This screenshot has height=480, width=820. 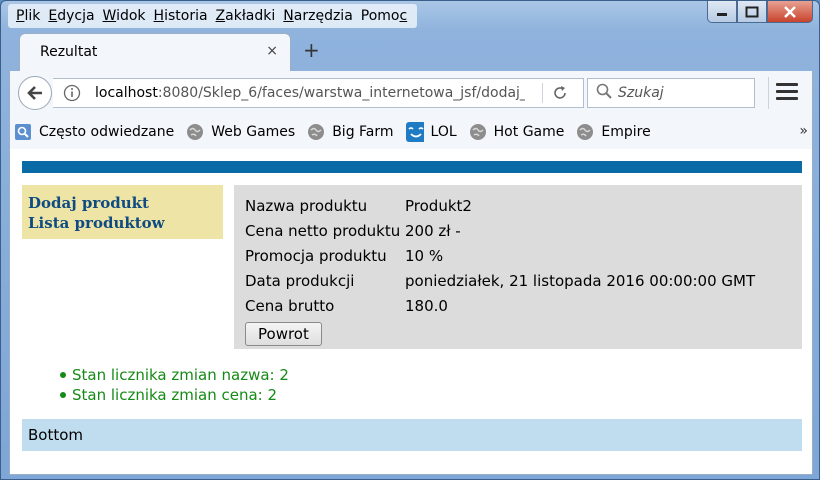 I want to click on url-host: localhost, so click(x=126, y=93).